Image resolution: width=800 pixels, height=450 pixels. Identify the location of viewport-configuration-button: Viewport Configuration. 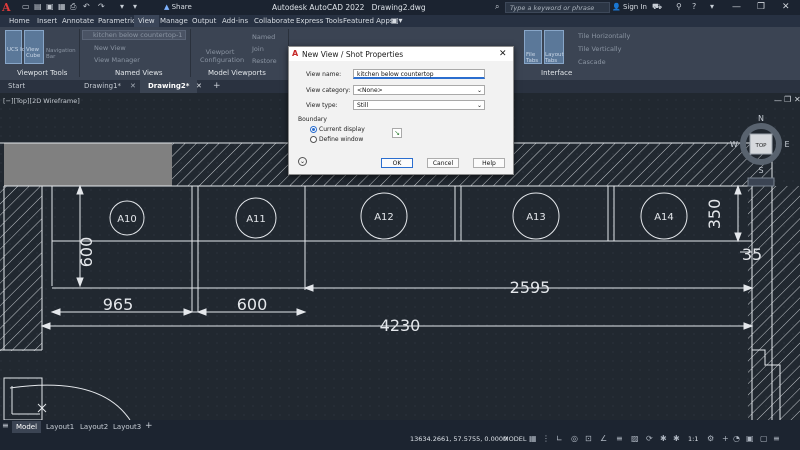
(222, 56).